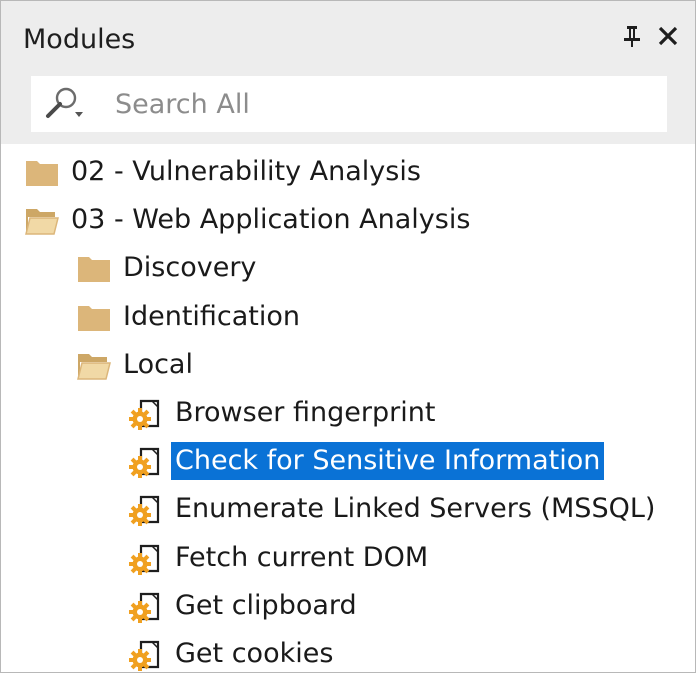  Describe the element at coordinates (266, 605) in the screenshot. I see `tree-node-label: Get clipboard` at that location.